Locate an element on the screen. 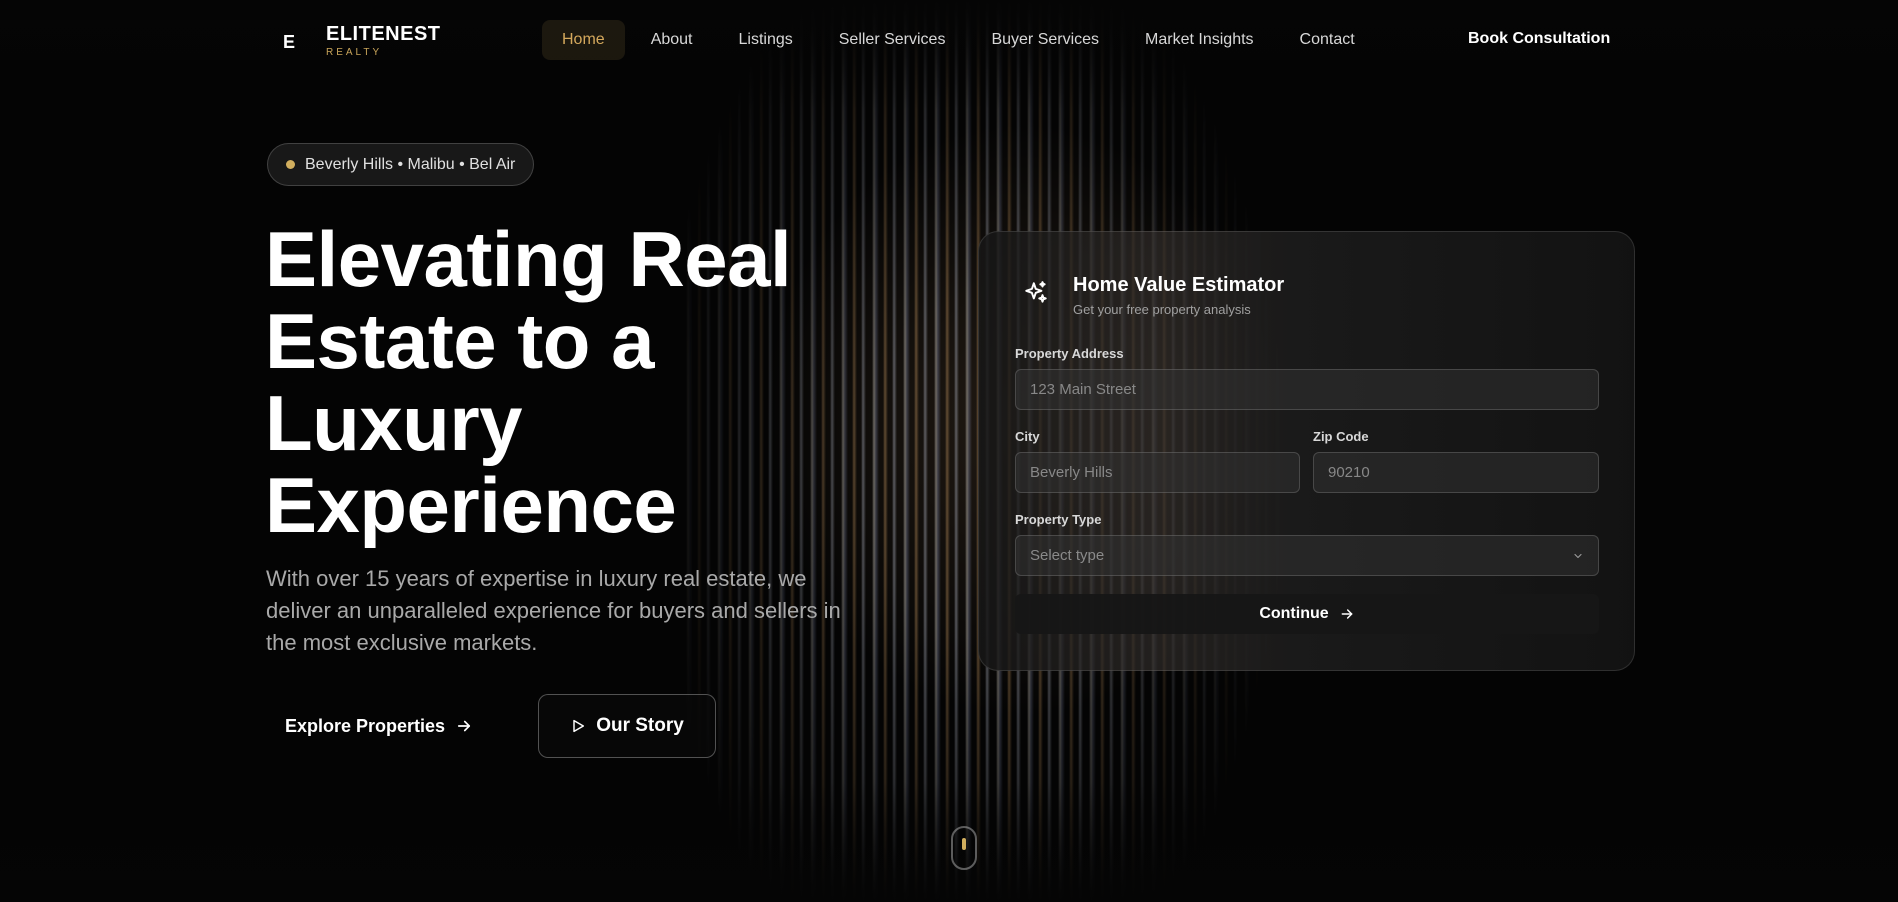  estimator-subtitle: Get your free property analysis is located at coordinates (1162, 309).